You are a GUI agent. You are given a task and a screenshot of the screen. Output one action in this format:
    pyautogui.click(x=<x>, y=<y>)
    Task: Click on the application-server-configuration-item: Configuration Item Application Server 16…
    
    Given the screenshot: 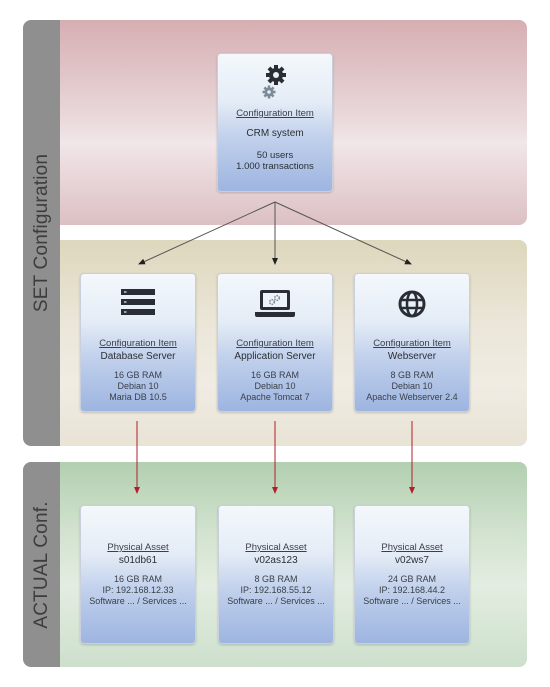 What is the action you would take?
    pyautogui.click(x=275, y=342)
    